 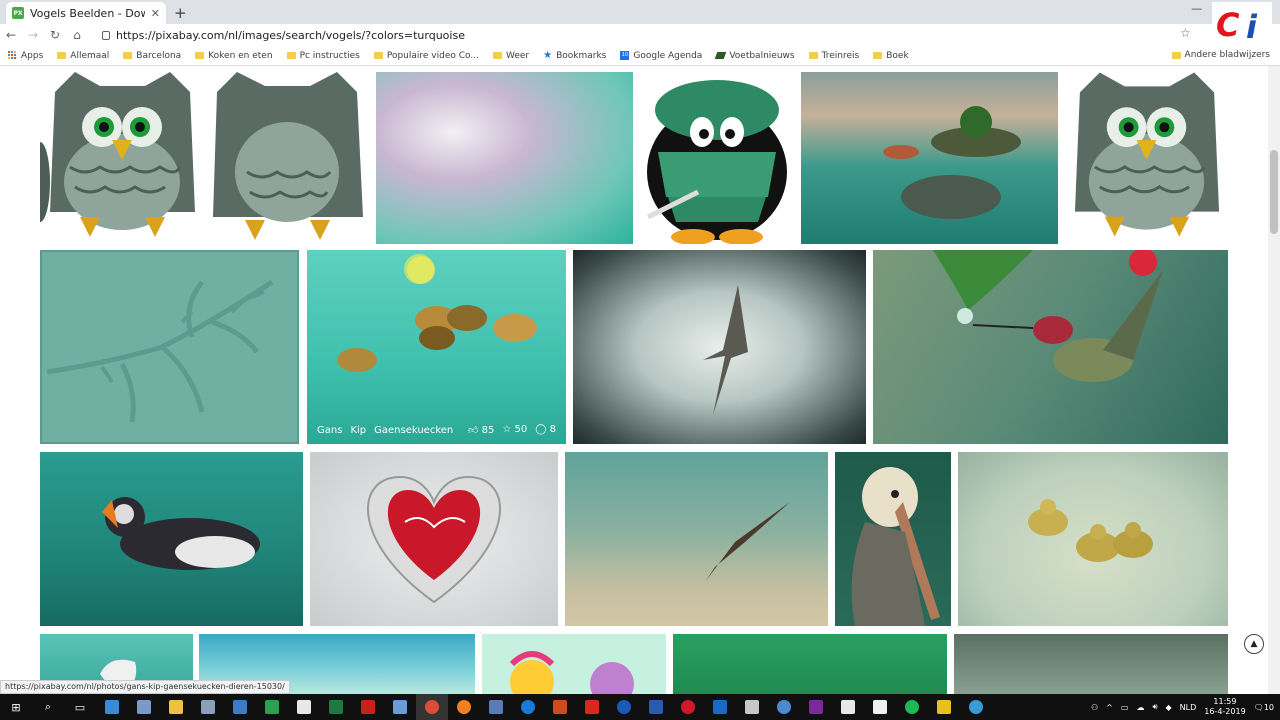 What do you see at coordinates (1220, 55) in the screenshot?
I see `other-bookmarks: Andere bladwijzers` at bounding box center [1220, 55].